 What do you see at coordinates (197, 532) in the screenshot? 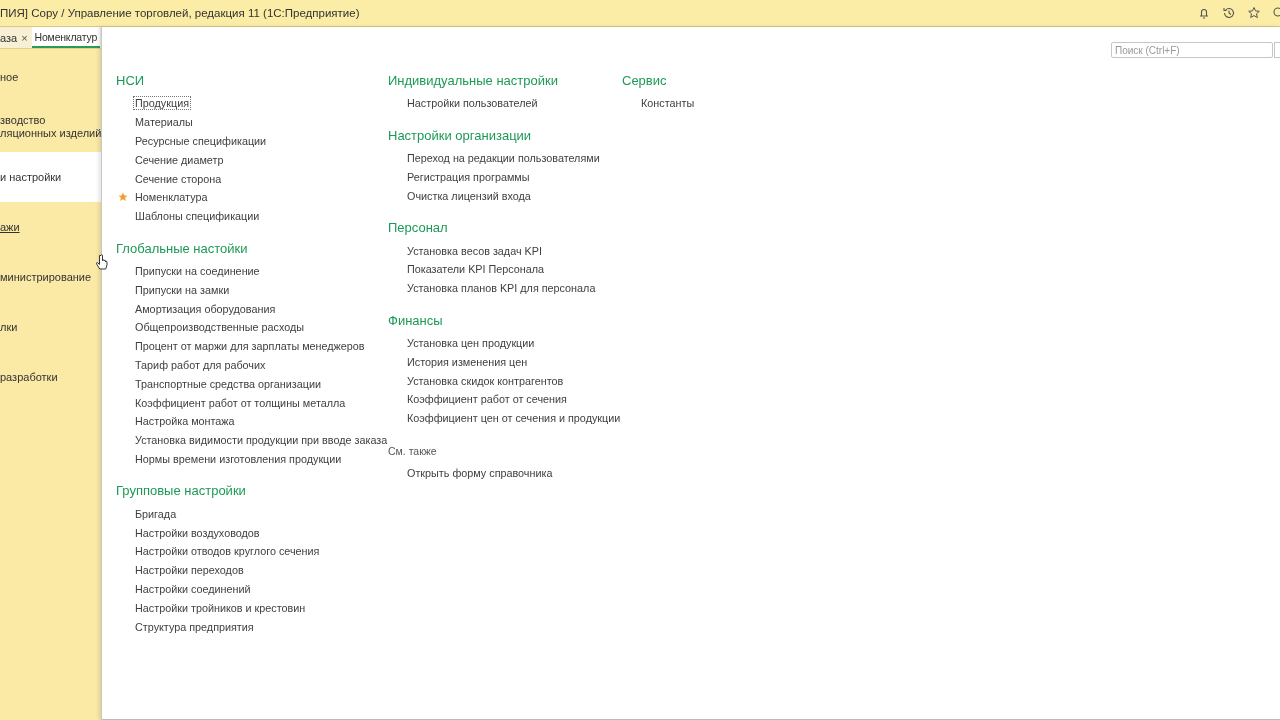
I see `menu-link: Настройки воздуховодов` at bounding box center [197, 532].